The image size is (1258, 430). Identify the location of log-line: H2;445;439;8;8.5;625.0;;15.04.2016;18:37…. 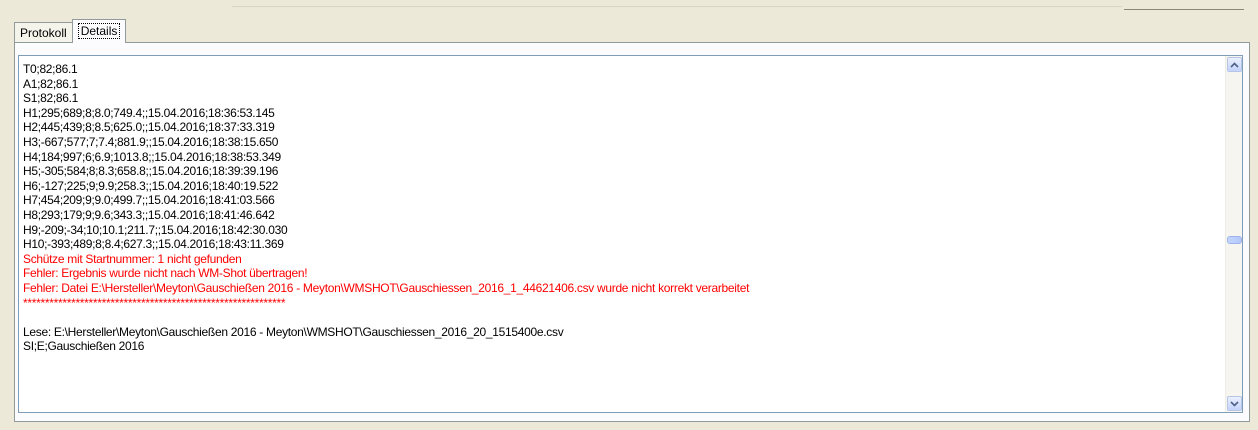
(149, 127).